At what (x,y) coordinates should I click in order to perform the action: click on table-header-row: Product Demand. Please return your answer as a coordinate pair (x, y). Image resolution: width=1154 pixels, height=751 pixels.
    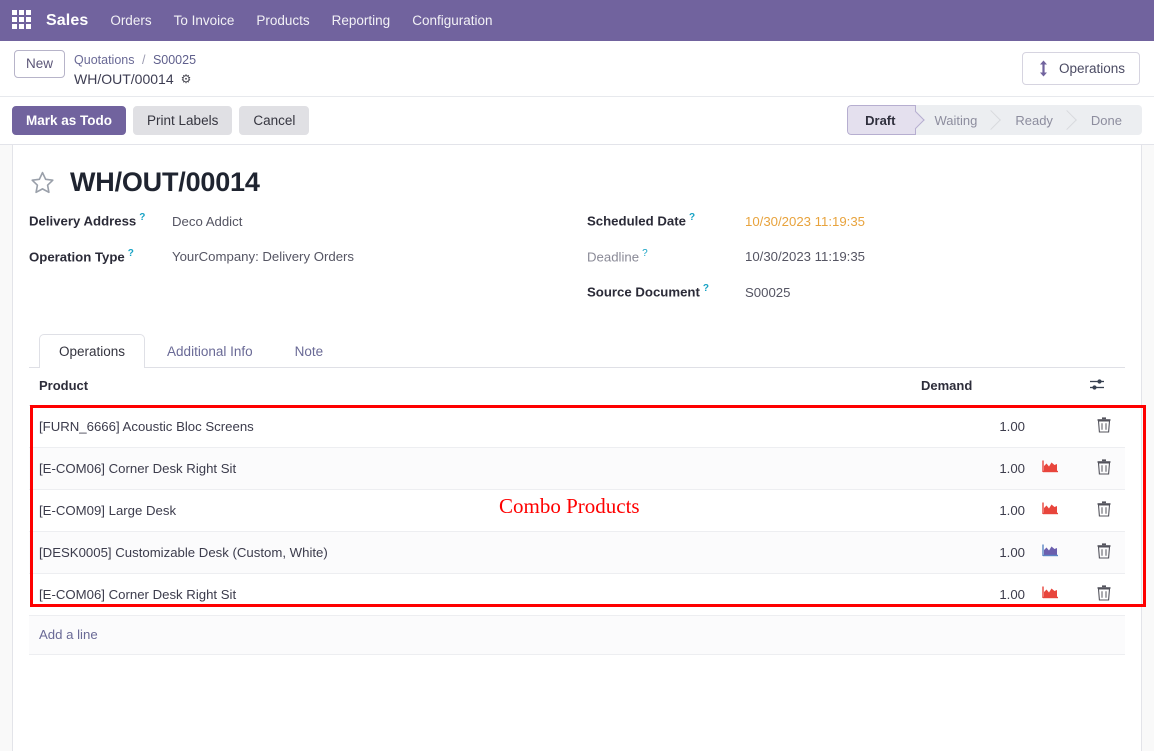
    Looking at the image, I should click on (577, 386).